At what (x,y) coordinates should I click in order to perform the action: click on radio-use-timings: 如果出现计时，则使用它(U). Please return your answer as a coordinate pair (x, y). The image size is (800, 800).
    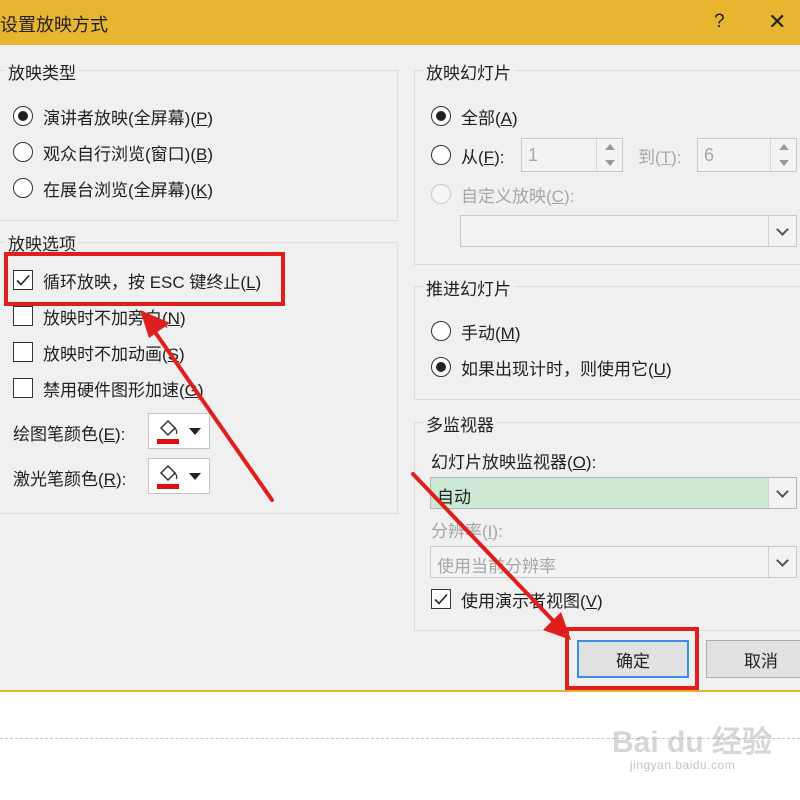
    Looking at the image, I should click on (551, 367).